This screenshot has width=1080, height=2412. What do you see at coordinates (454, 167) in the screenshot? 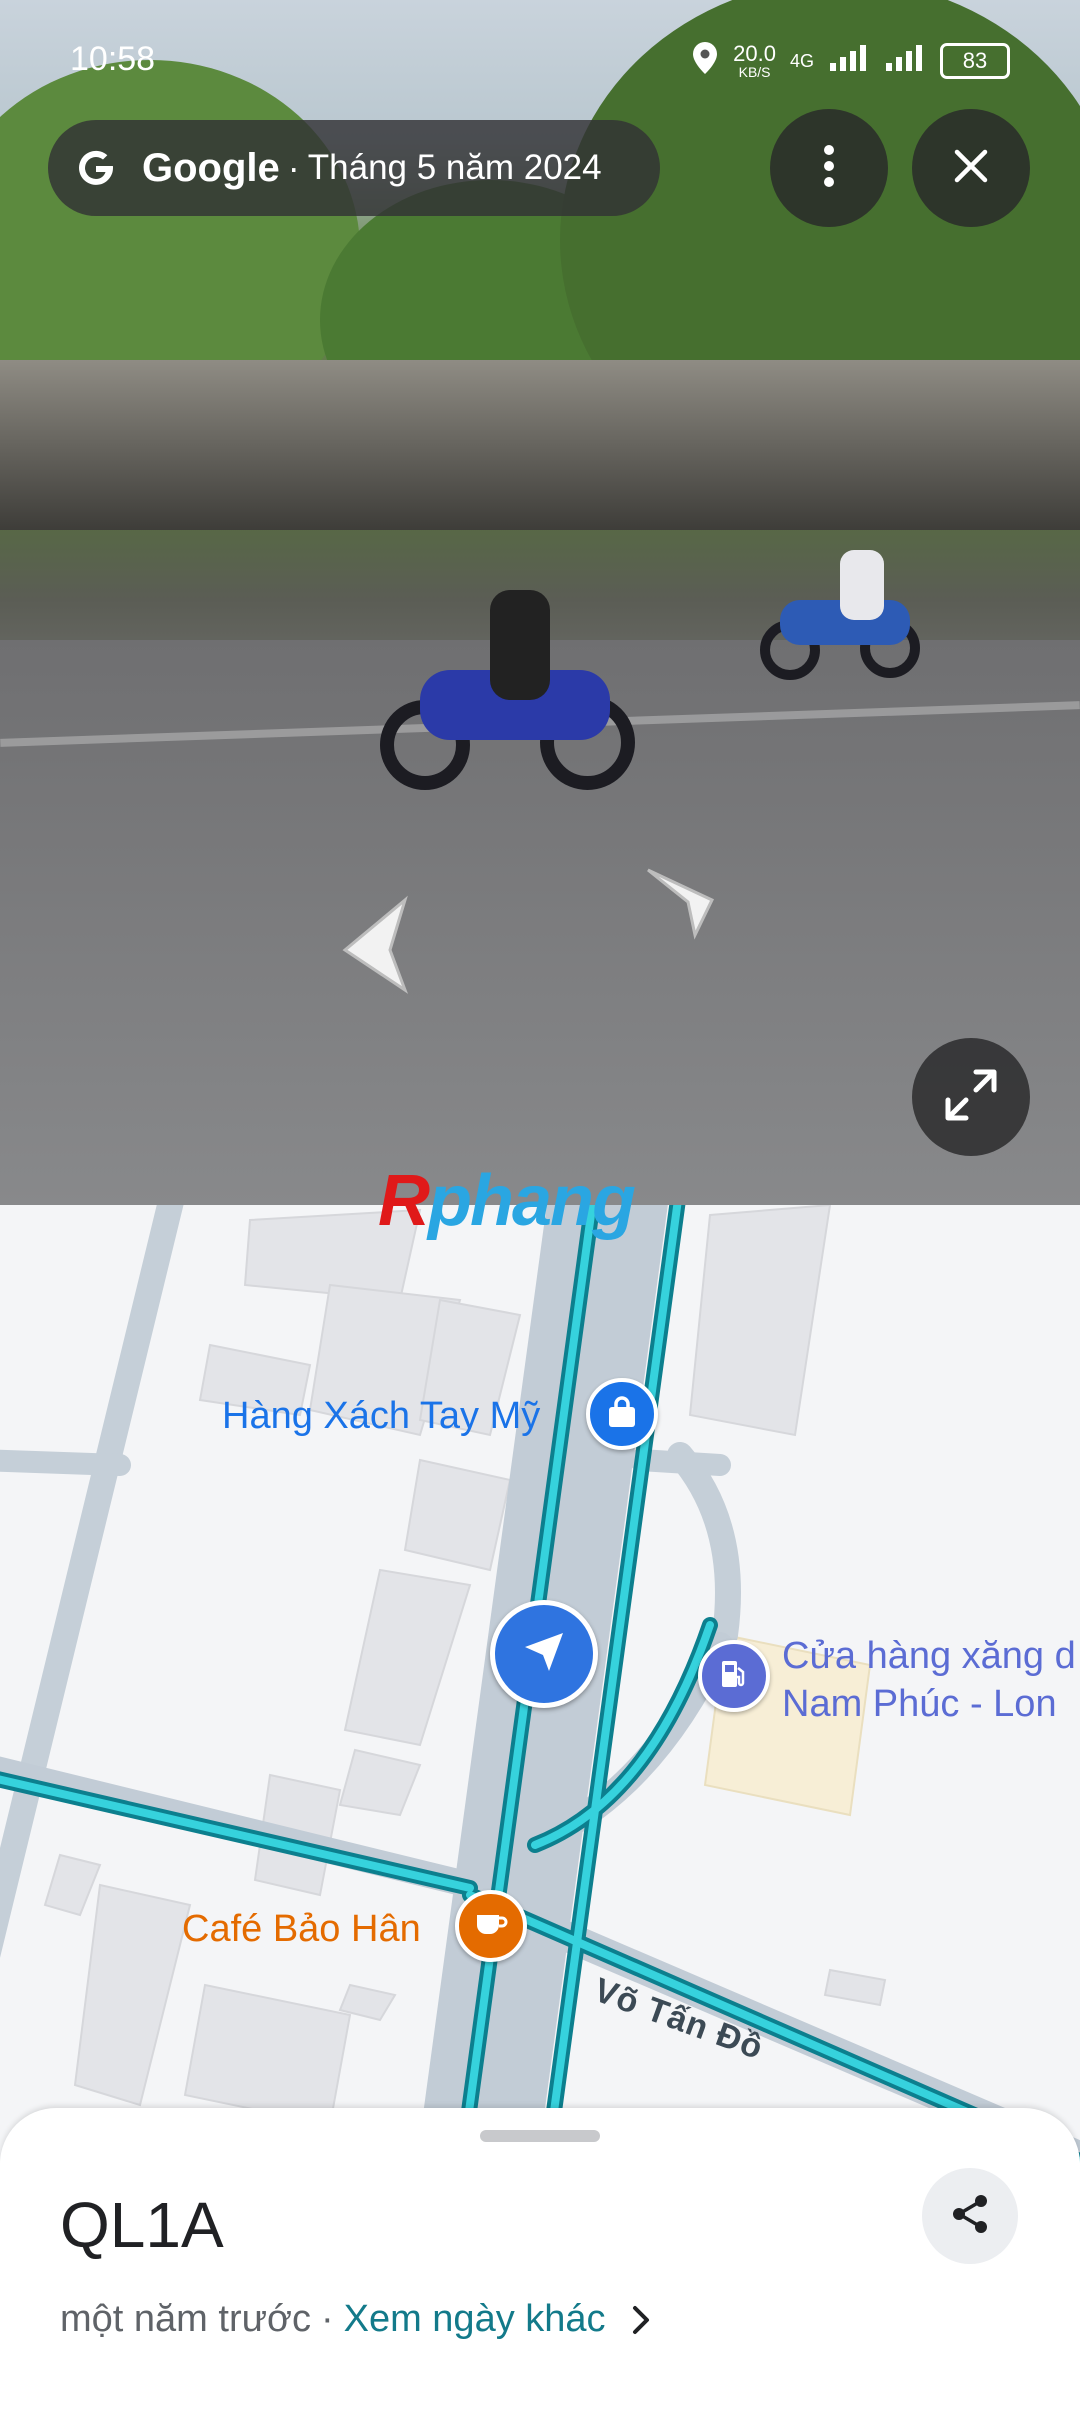
I see `capture-date: Tháng 5 năm 2024` at bounding box center [454, 167].